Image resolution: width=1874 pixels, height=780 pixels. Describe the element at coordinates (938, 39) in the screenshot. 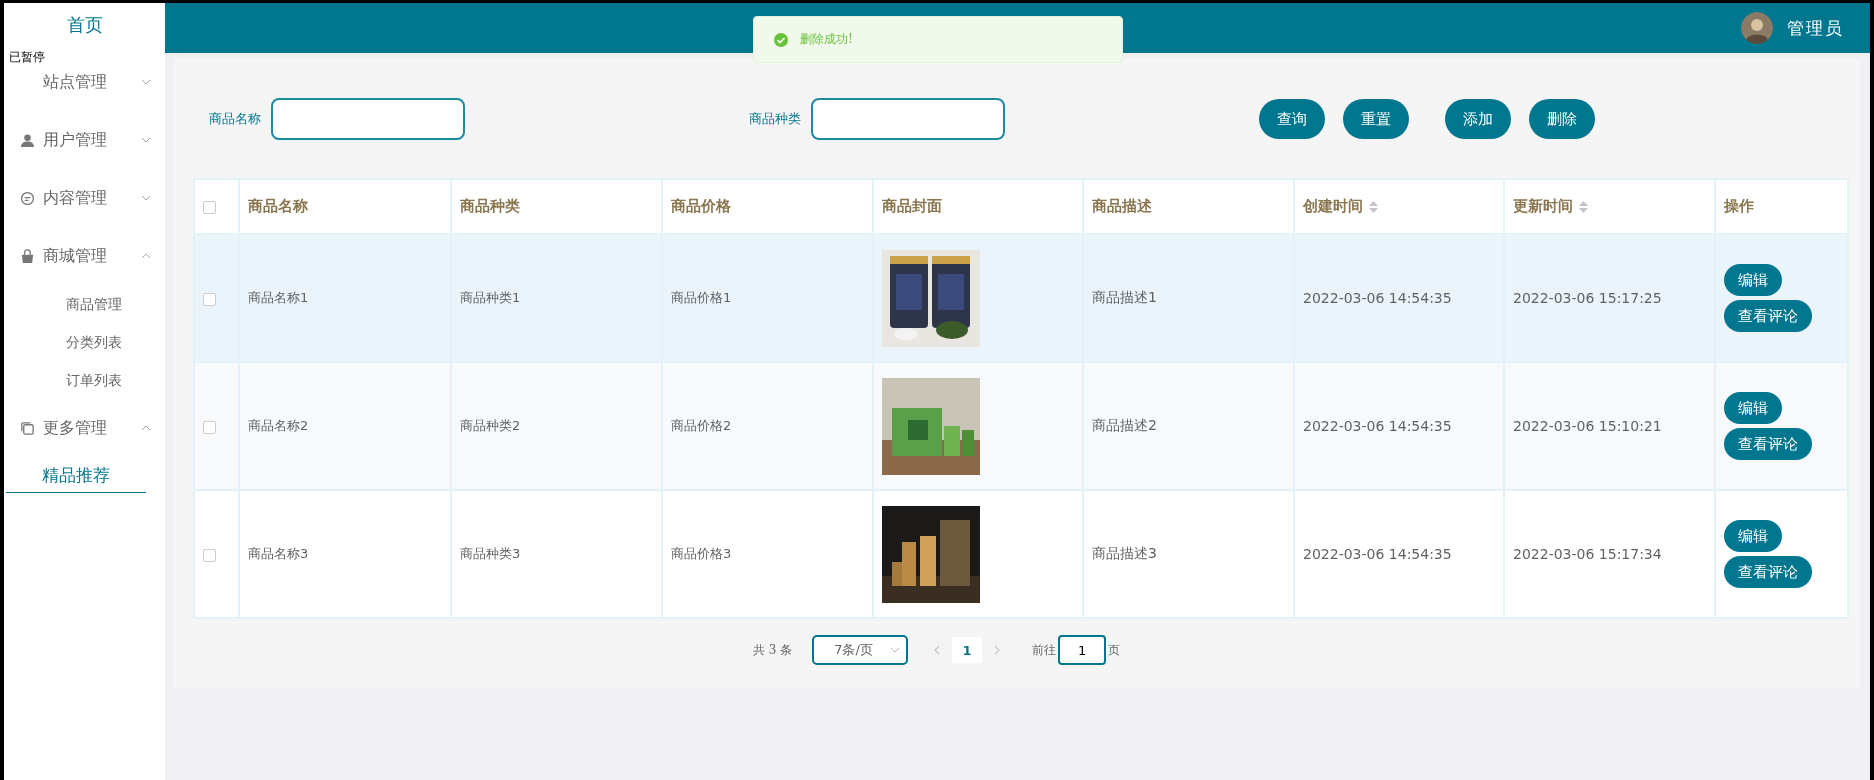

I see `toast-message: 删除成功!` at that location.